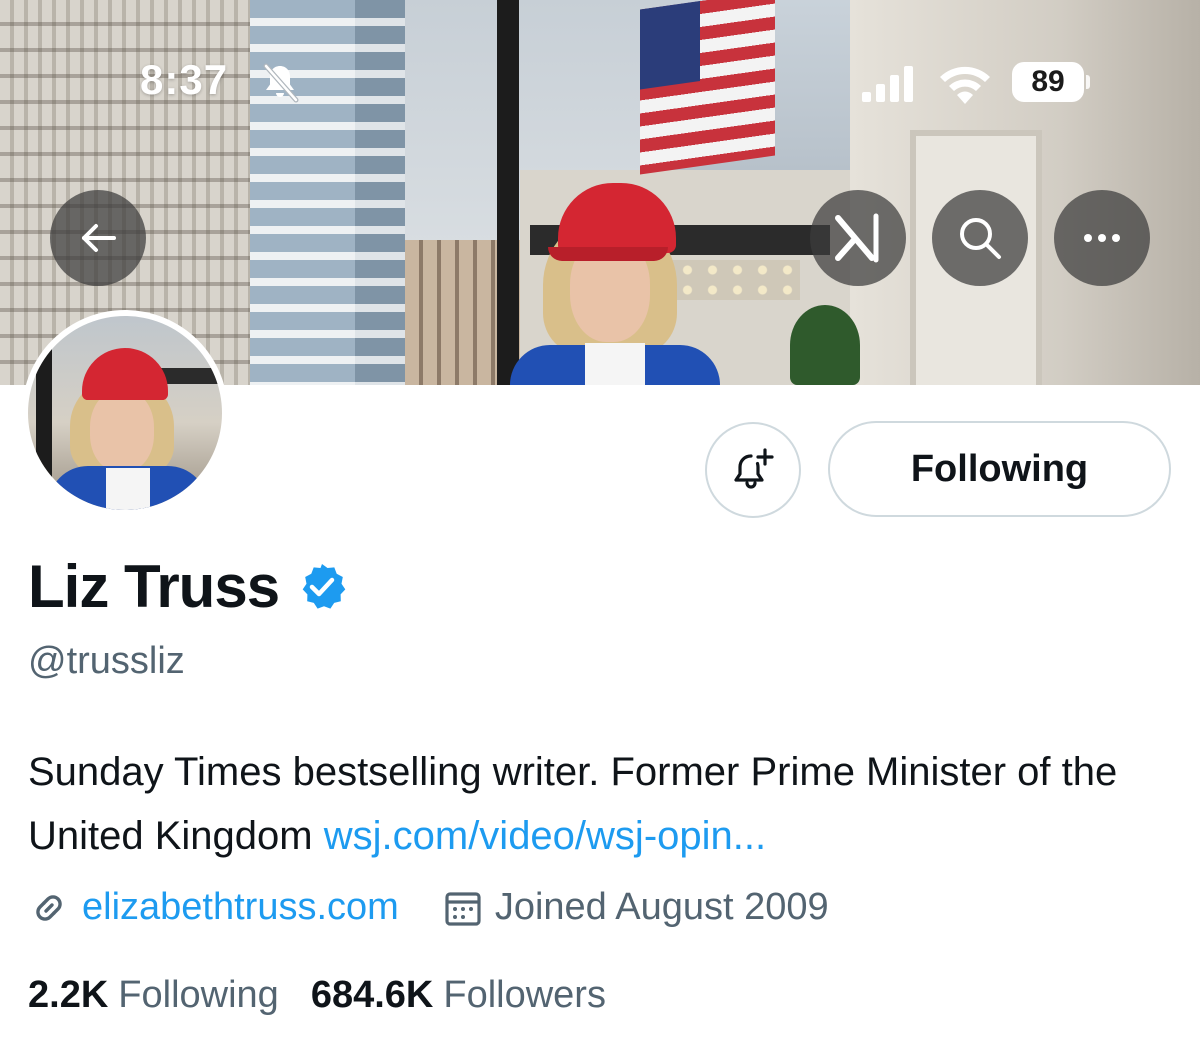  What do you see at coordinates (707, 87) in the screenshot?
I see `american-flag` at bounding box center [707, 87].